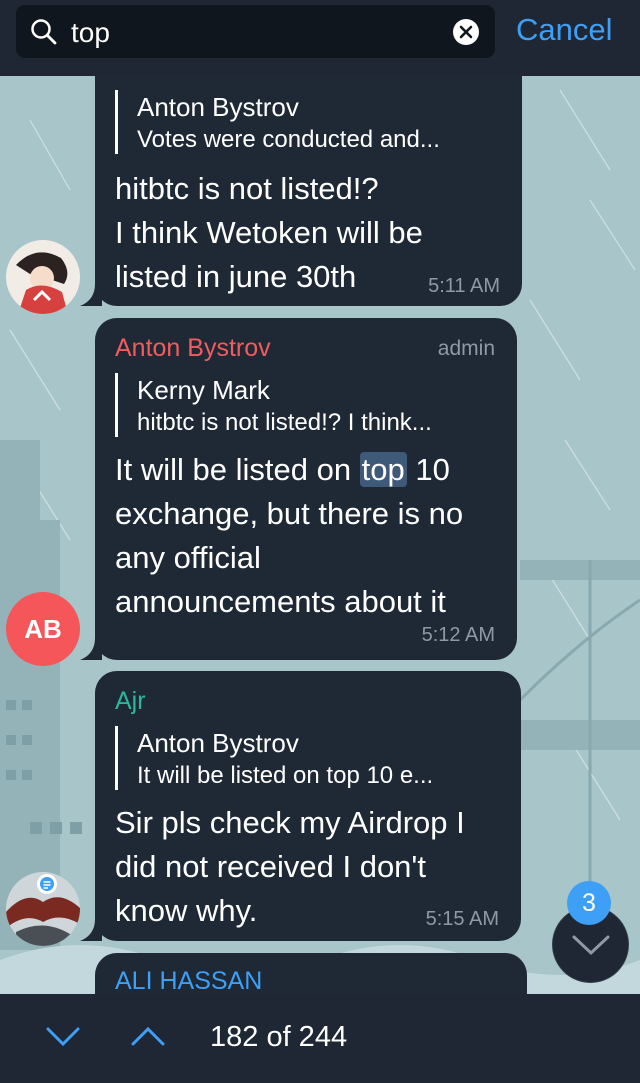  Describe the element at coordinates (90, 33) in the screenshot. I see `search-query: top` at that location.